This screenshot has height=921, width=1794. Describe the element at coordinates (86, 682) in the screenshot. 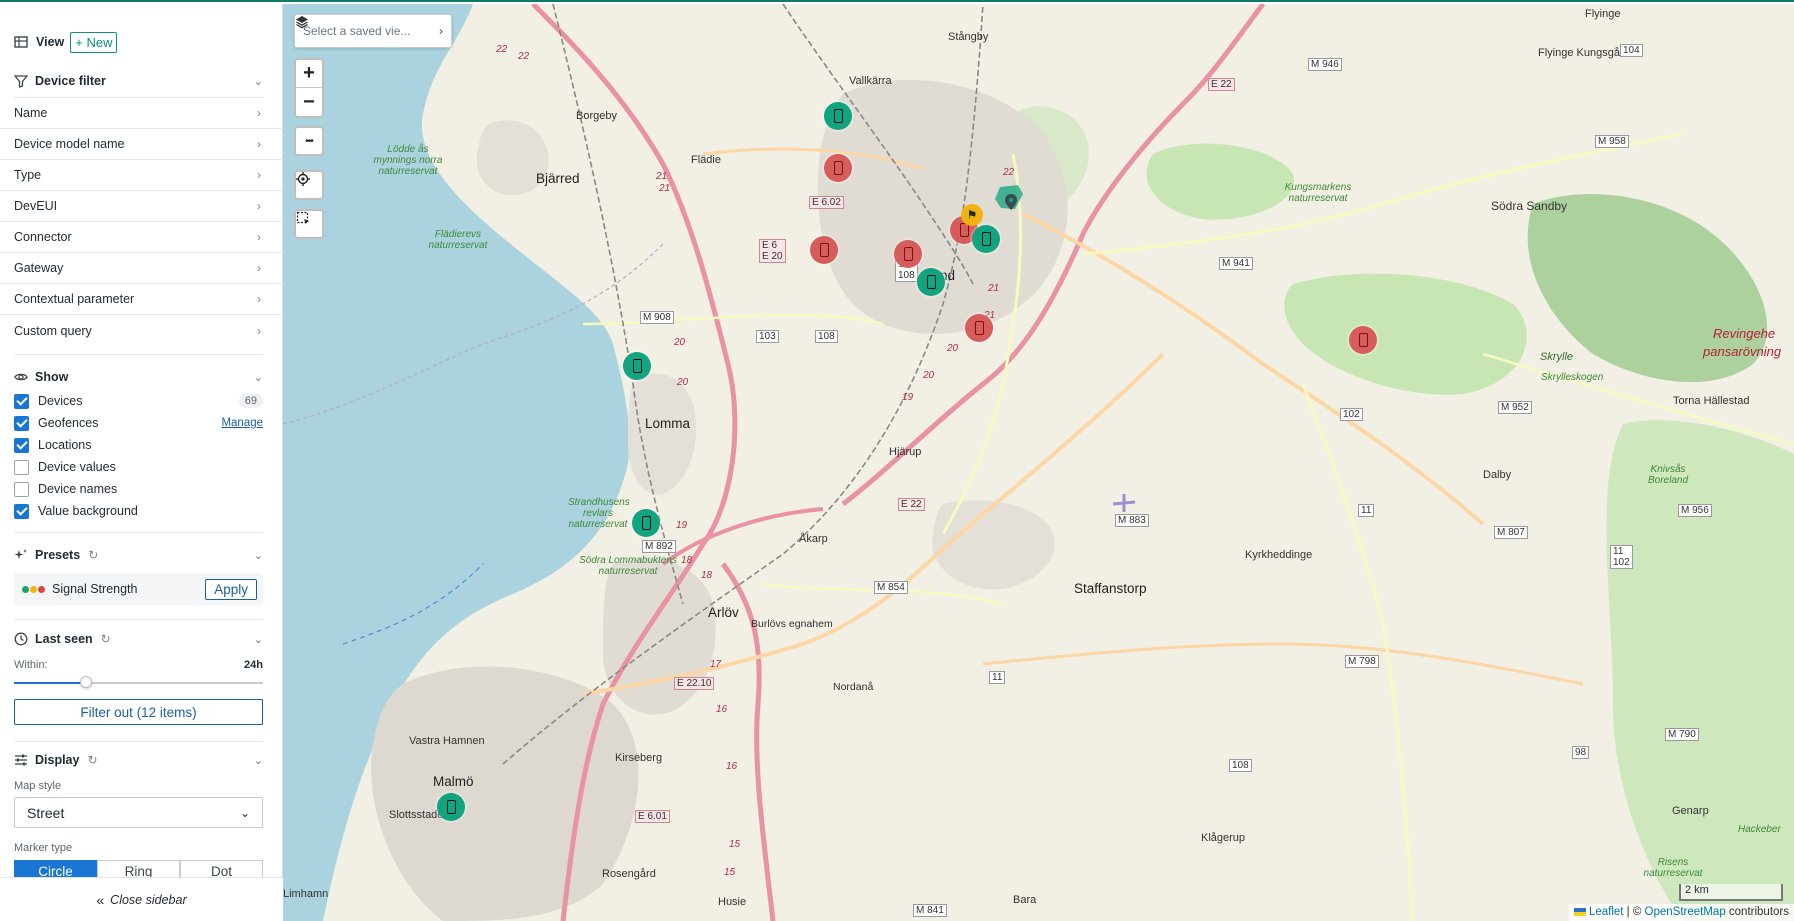

I see `slider-thumb` at that location.